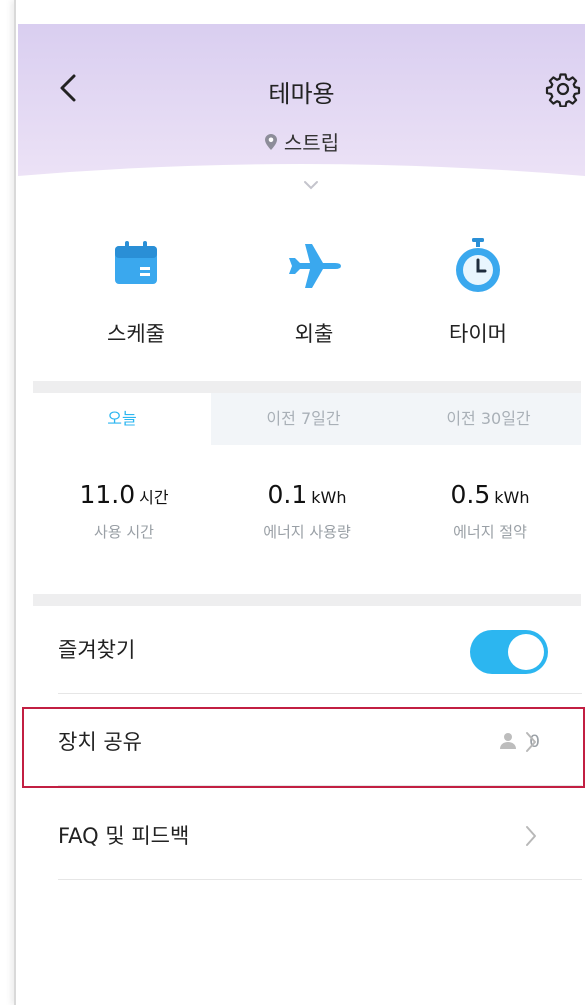 The image size is (585, 1005). Describe the element at coordinates (508, 741) in the screenshot. I see `person-icon` at that location.